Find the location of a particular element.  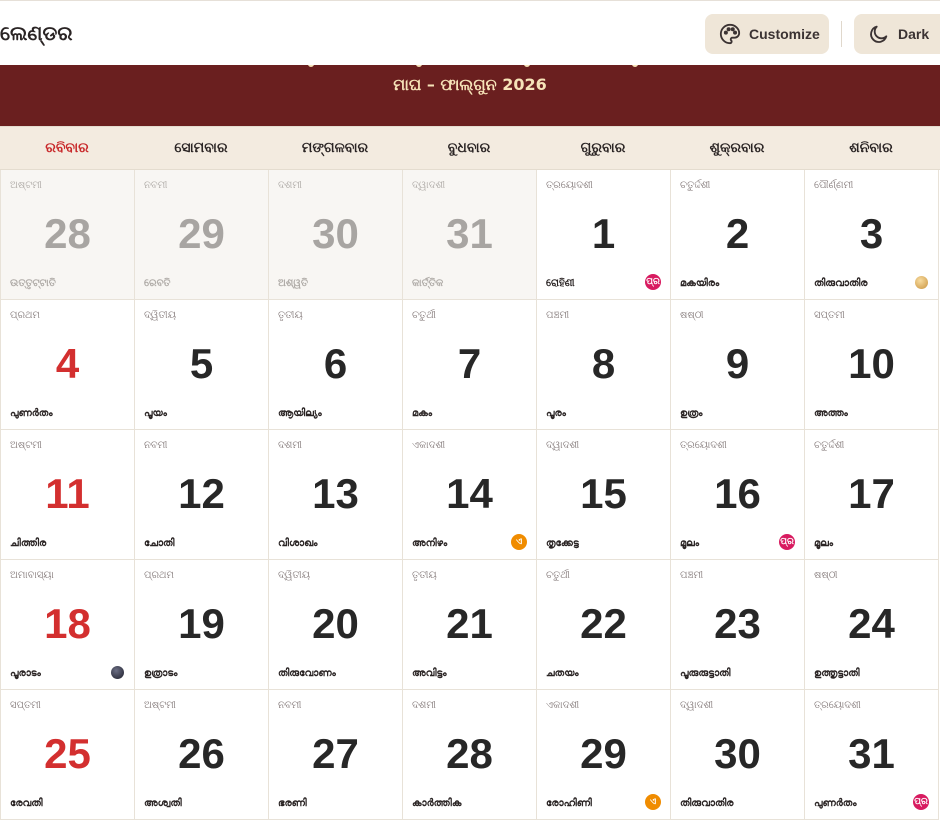

tithi-label: ପଞ୍ଚମୀ is located at coordinates (692, 575).